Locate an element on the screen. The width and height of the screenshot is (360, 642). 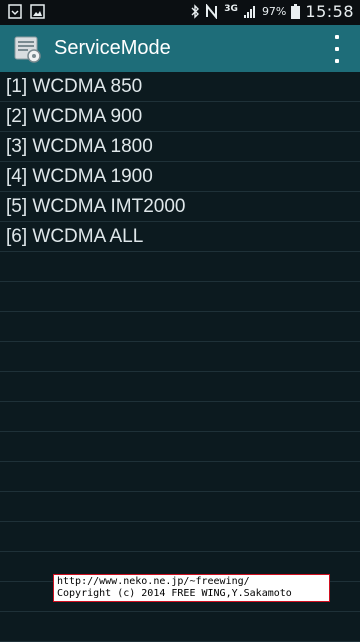
list-item: [5] WCDMA IMT2000 is located at coordinates (180, 207).